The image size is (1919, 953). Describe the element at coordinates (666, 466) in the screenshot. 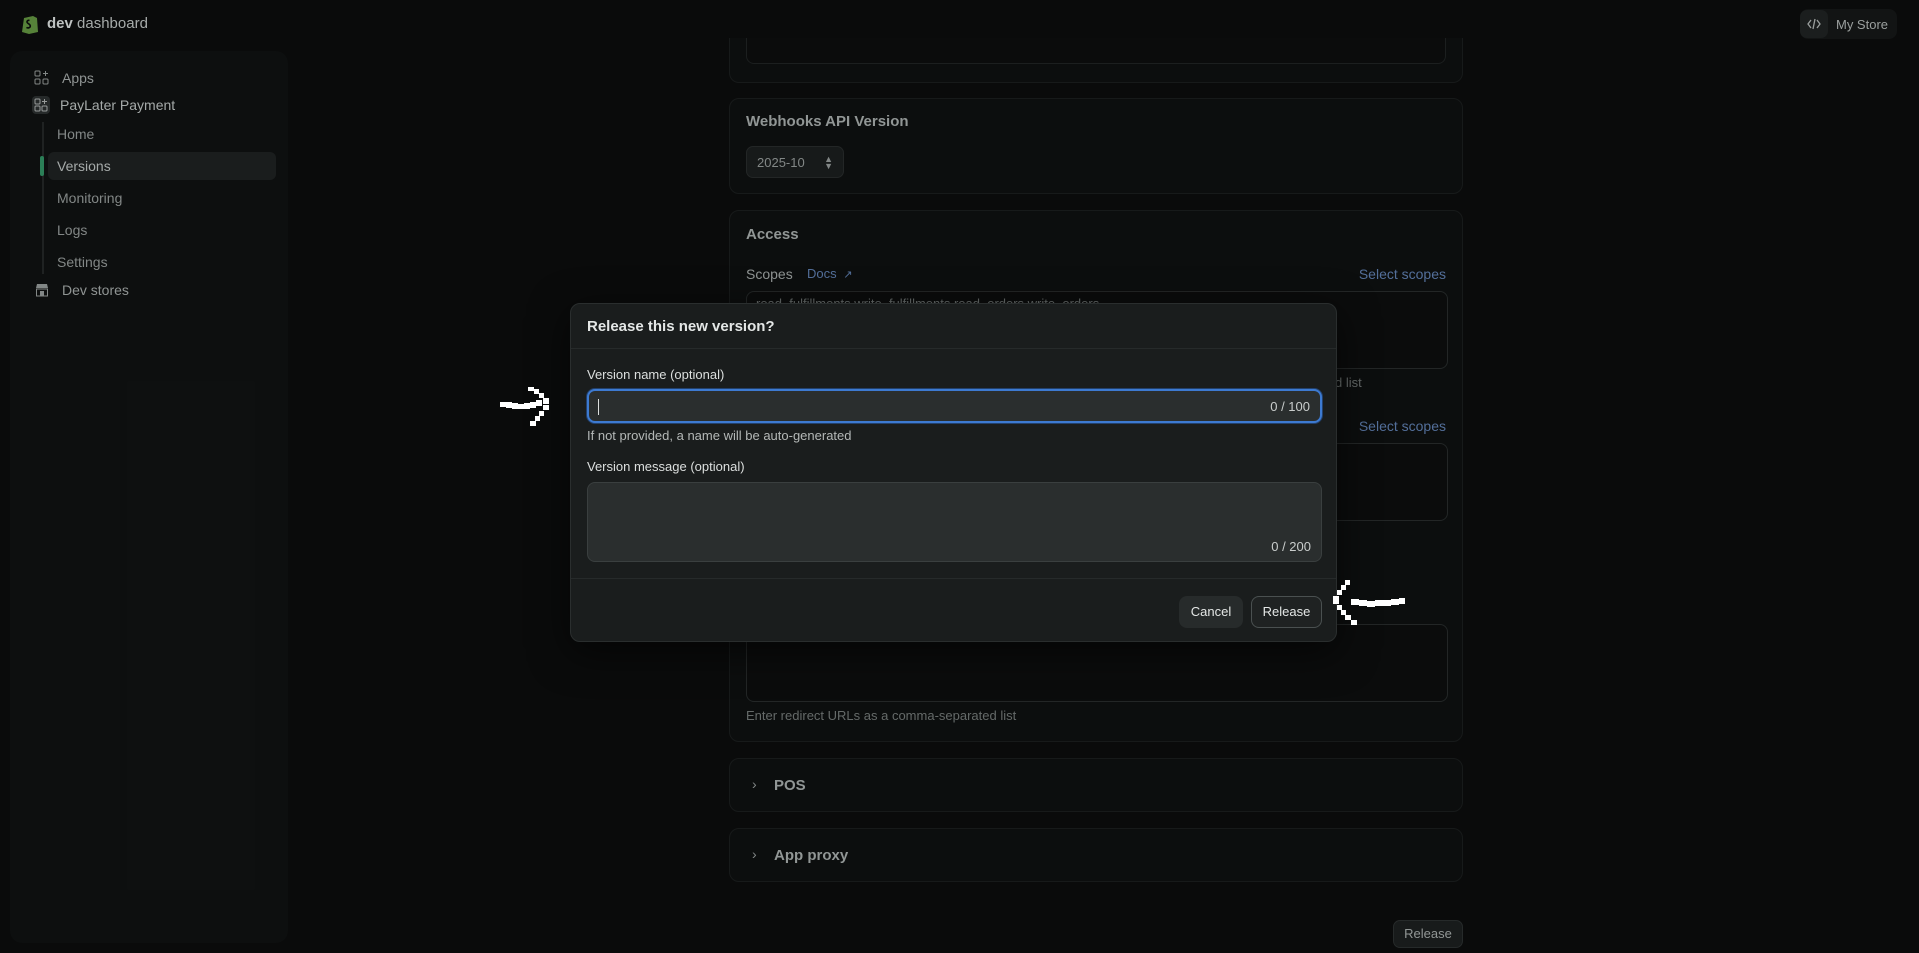

I see `version-message-label: Version message (optional)` at that location.